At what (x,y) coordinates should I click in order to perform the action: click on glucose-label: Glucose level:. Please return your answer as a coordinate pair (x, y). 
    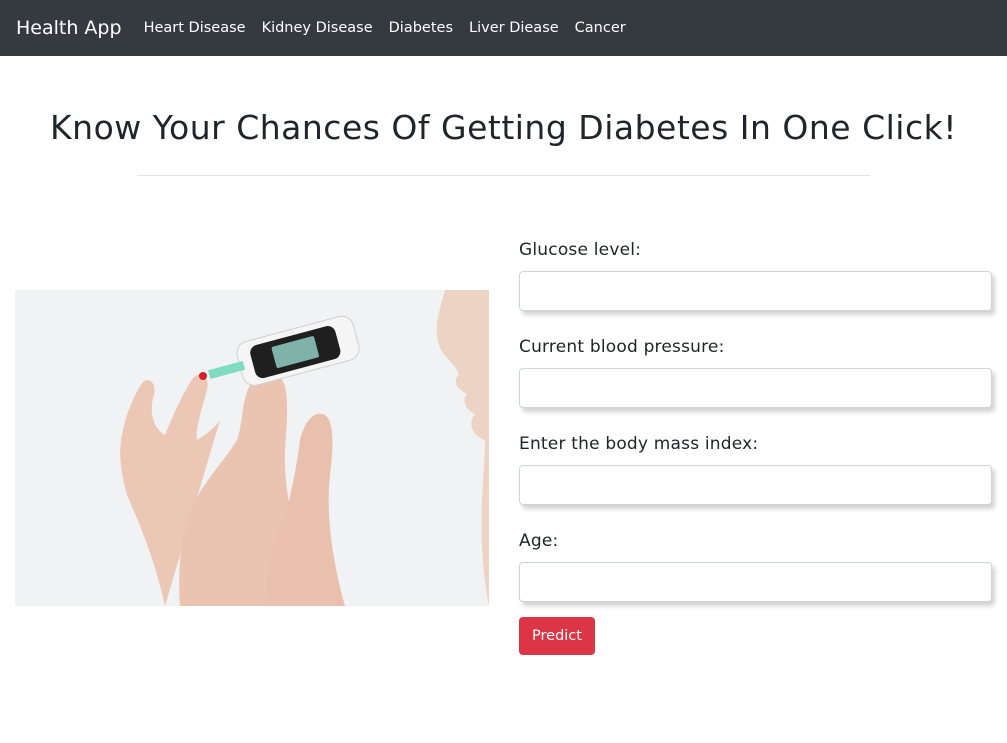
    Looking at the image, I should click on (580, 250).